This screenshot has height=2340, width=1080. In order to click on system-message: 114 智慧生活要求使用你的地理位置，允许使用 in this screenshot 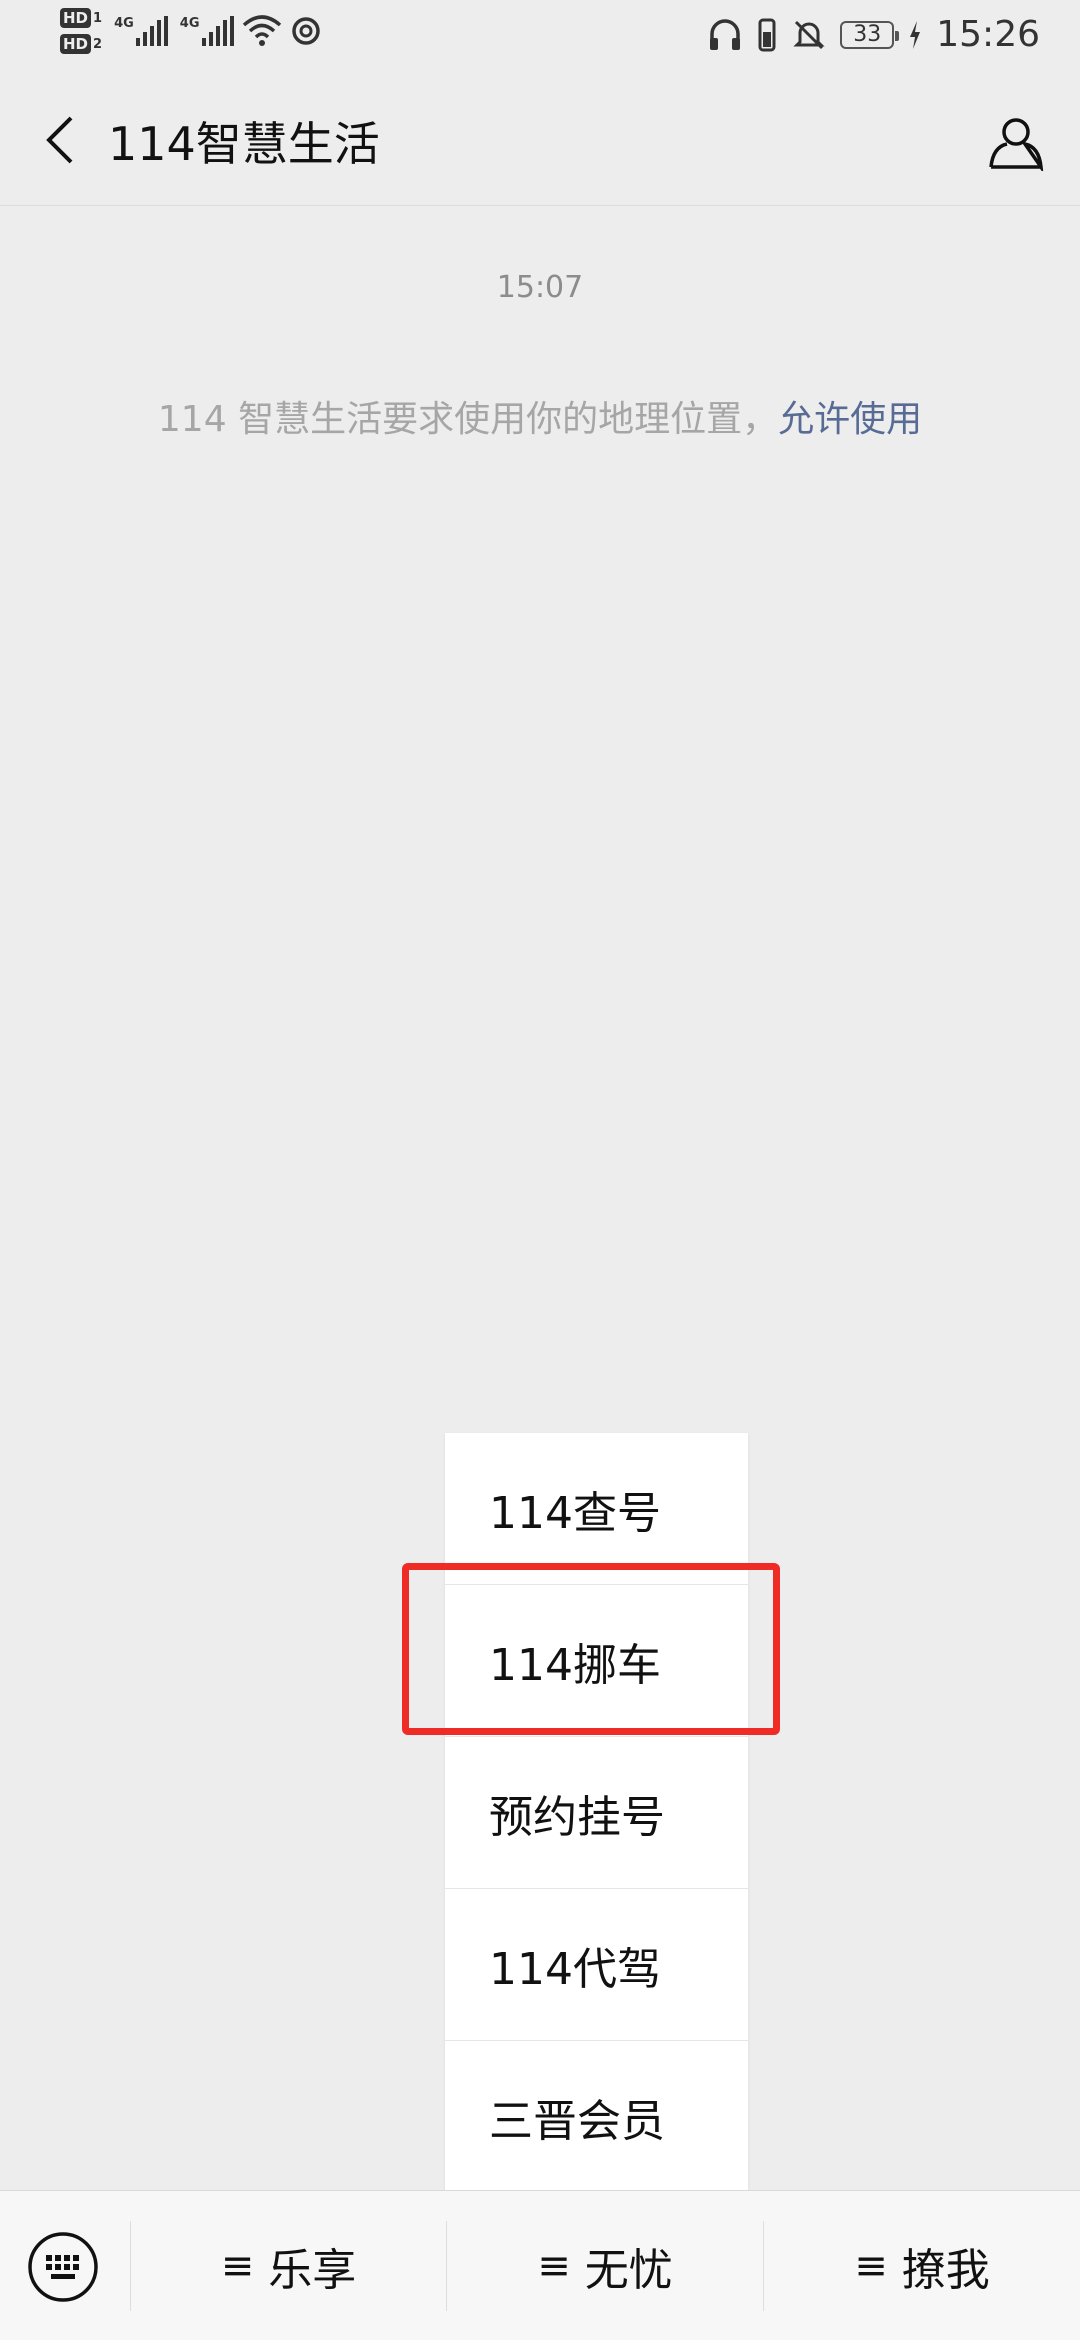, I will do `click(540, 416)`.